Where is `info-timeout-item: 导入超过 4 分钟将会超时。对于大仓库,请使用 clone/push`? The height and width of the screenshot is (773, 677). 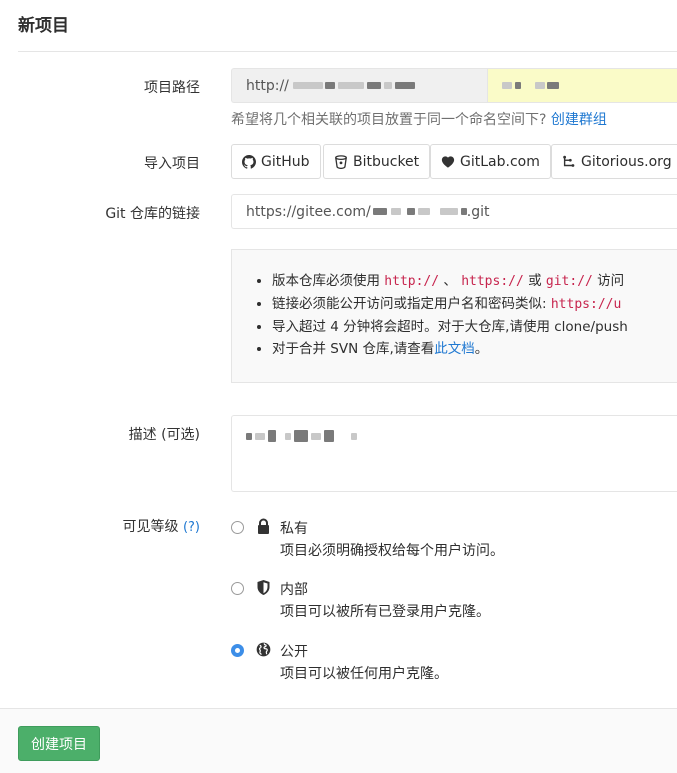 info-timeout-item: 导入超过 4 分钟将会超时。对于大仓库,请使用 clone/push is located at coordinates (474, 327).